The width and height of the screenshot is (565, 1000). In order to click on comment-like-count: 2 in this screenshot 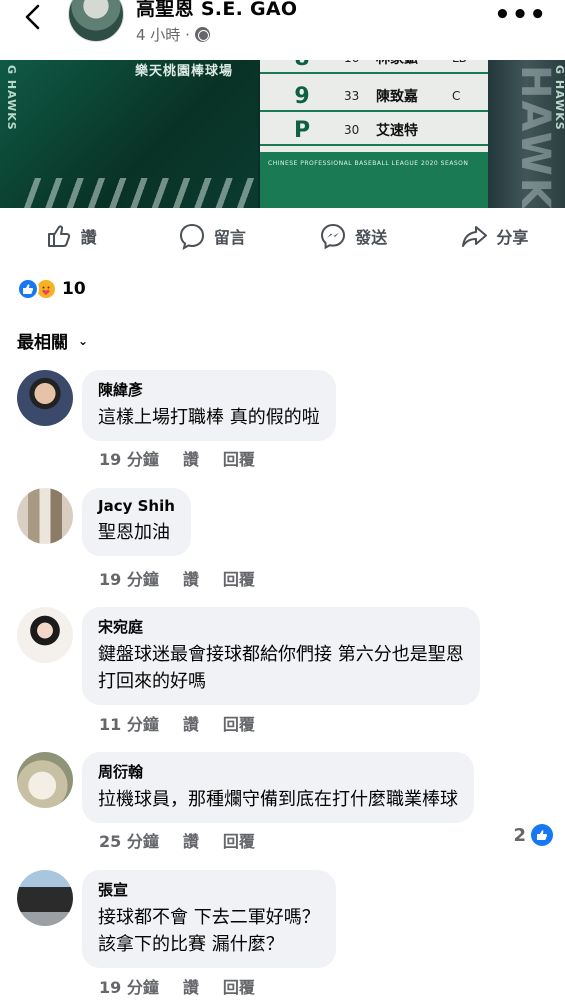, I will do `click(533, 835)`.